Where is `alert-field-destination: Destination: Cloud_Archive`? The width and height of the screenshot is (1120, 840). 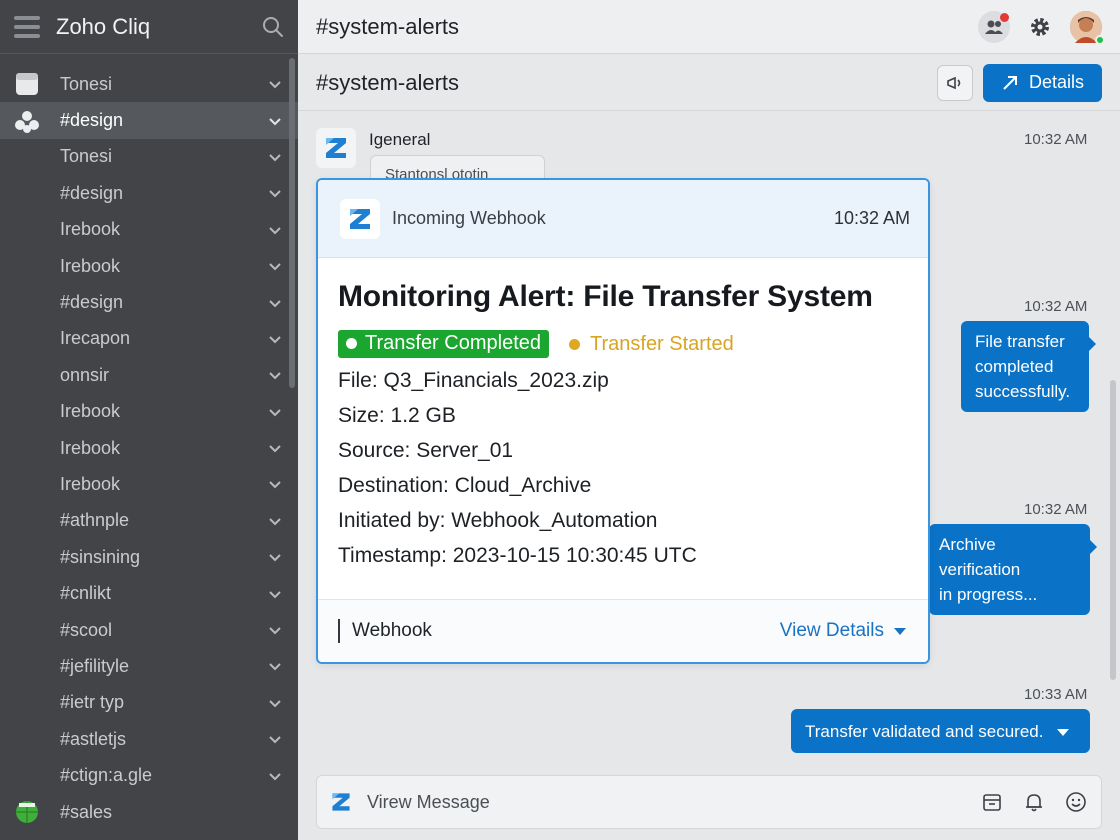 alert-field-destination: Destination: Cloud_Archive is located at coordinates (465, 485).